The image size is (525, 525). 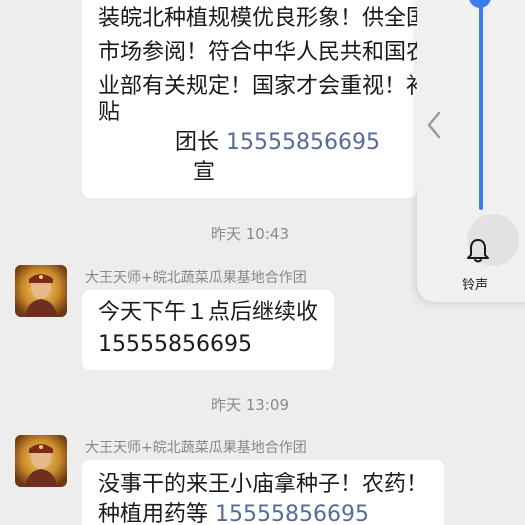 I want to click on message-bubble-2: 今天下午１点后继续收 15555856695, so click(x=208, y=330).